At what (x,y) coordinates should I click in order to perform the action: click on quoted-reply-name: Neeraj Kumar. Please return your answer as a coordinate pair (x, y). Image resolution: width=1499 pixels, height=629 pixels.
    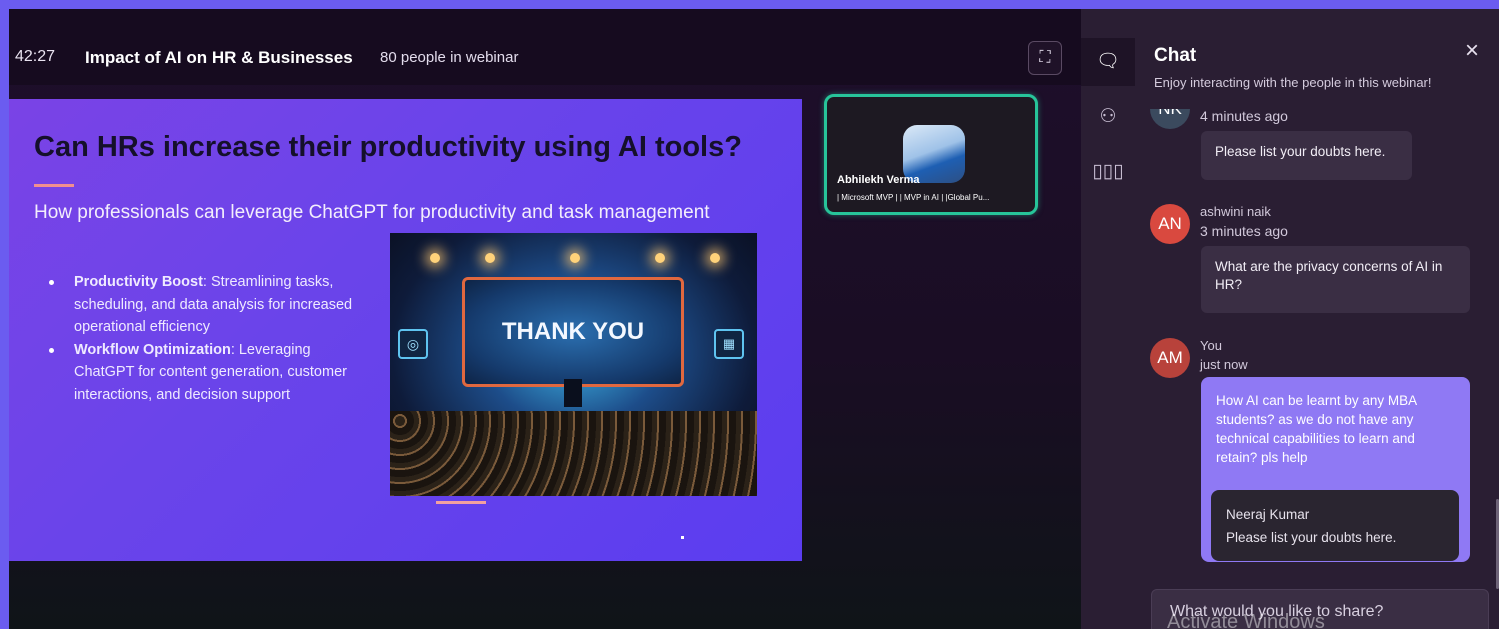
    Looking at the image, I should click on (1268, 514).